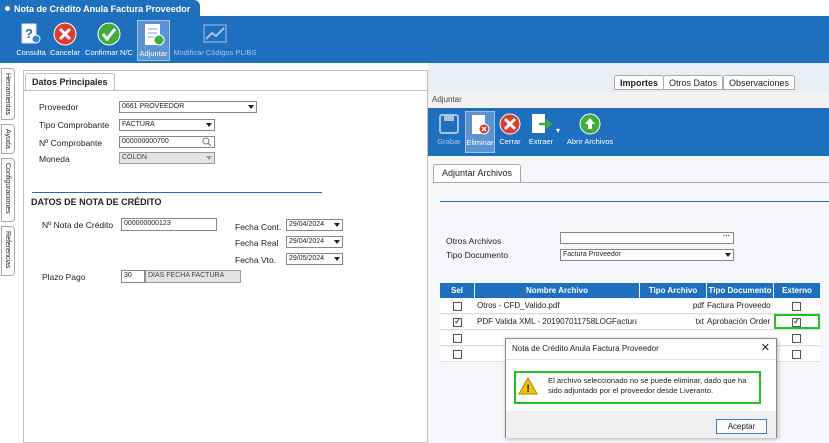 The image size is (829, 443). I want to click on document-type: Factura Proveedo, so click(739, 305).